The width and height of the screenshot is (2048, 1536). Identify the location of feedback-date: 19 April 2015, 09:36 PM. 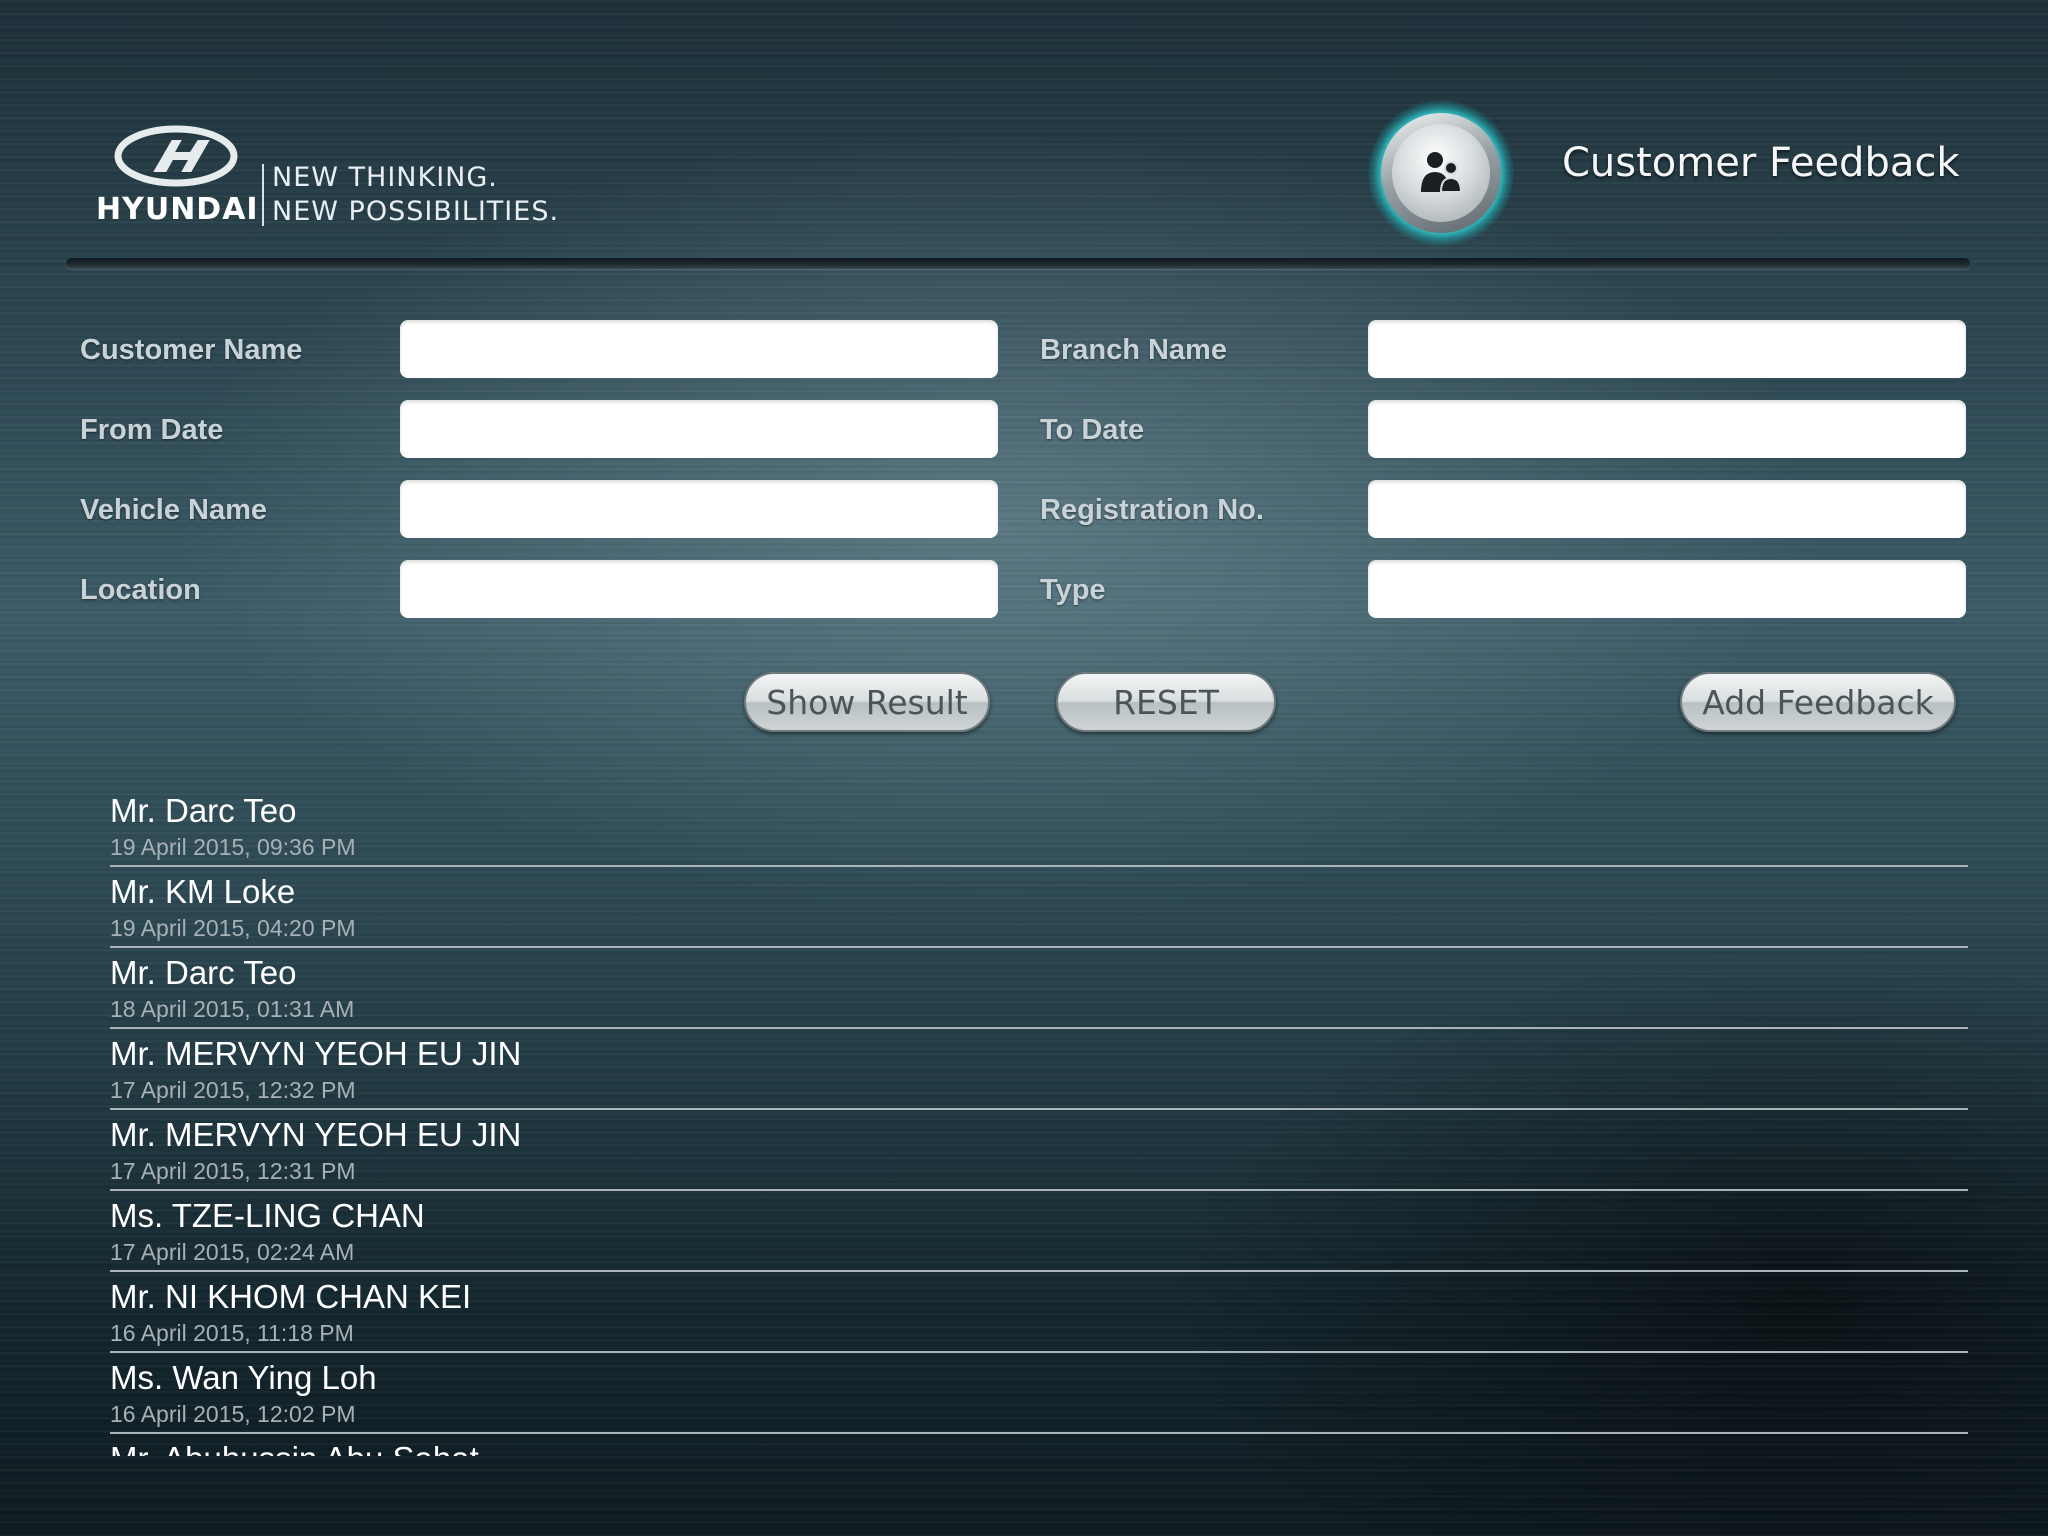
(233, 847).